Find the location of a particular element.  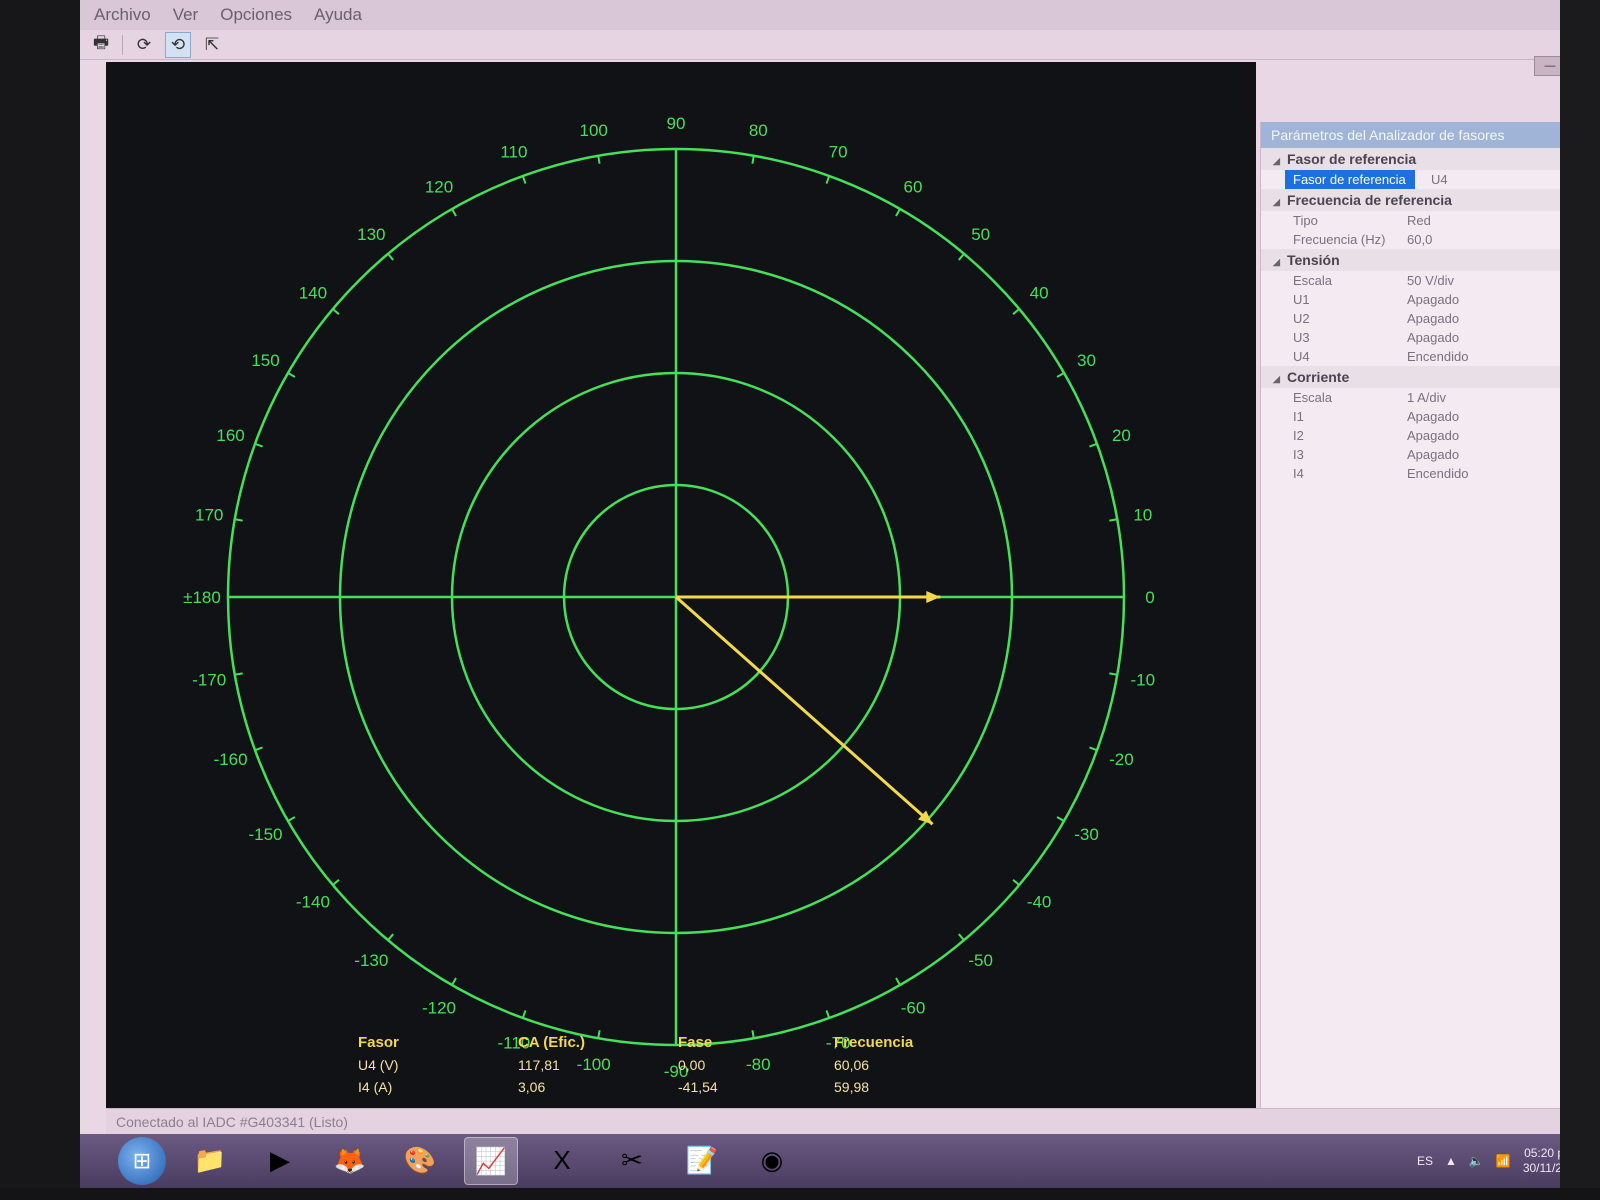

status-text: Conectado al IADC #G403341 (Listo) is located at coordinates (232, 1122).